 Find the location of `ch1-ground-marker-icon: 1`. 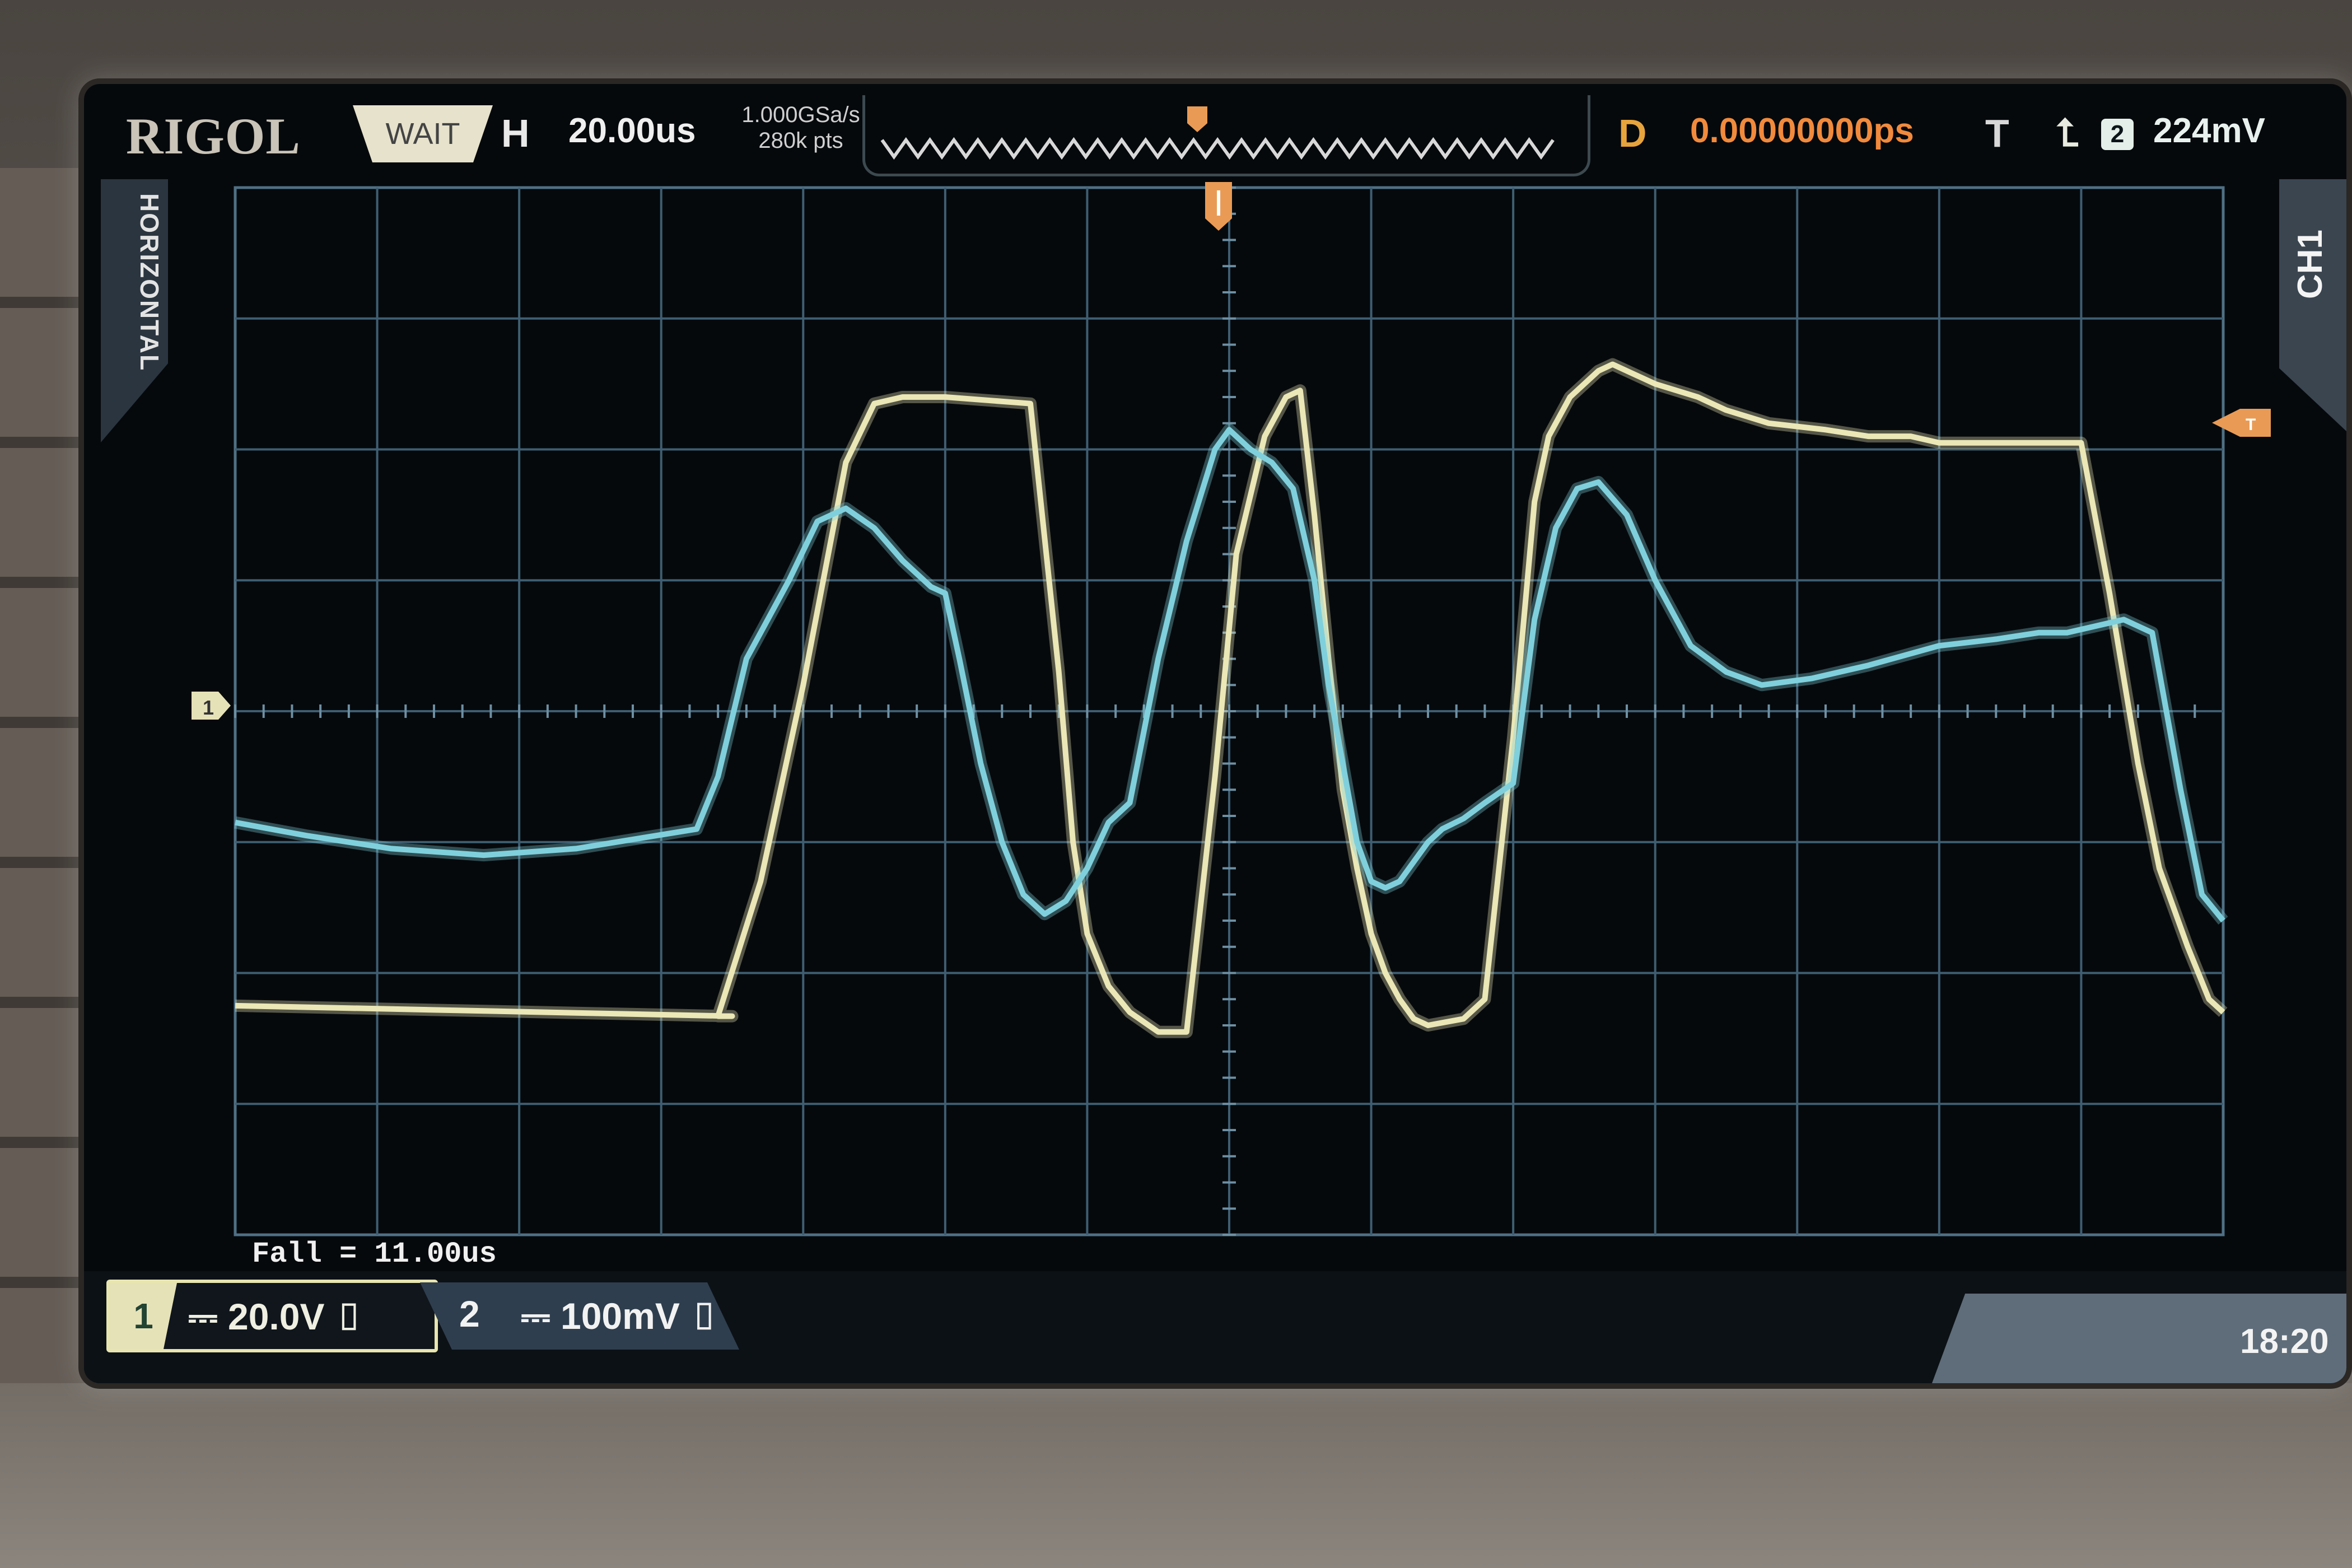

ch1-ground-marker-icon: 1 is located at coordinates (212, 706).